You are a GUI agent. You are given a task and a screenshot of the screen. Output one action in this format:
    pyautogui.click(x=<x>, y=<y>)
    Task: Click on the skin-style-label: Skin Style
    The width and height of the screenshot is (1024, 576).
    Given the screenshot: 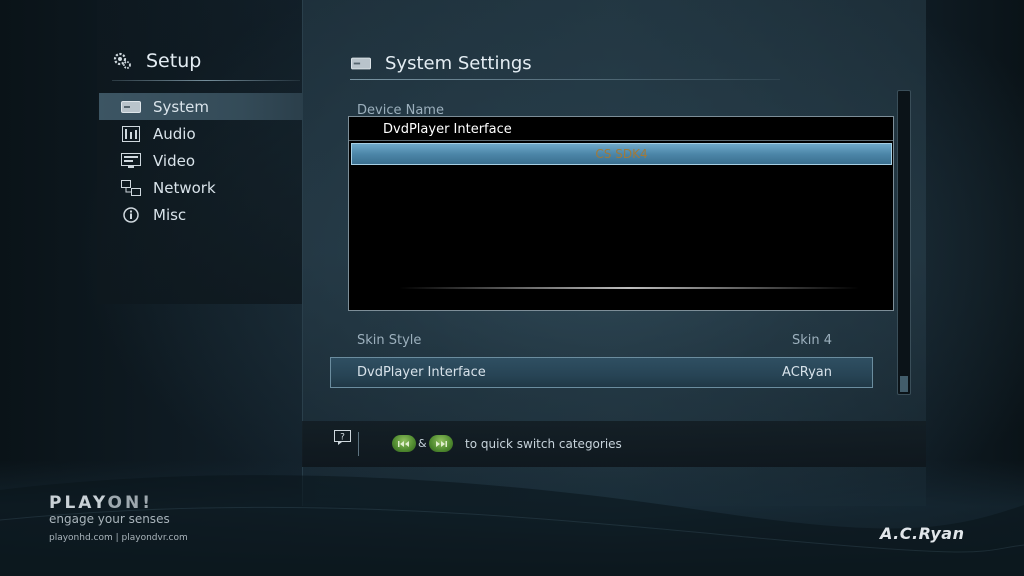 What is the action you would take?
    pyautogui.click(x=389, y=340)
    